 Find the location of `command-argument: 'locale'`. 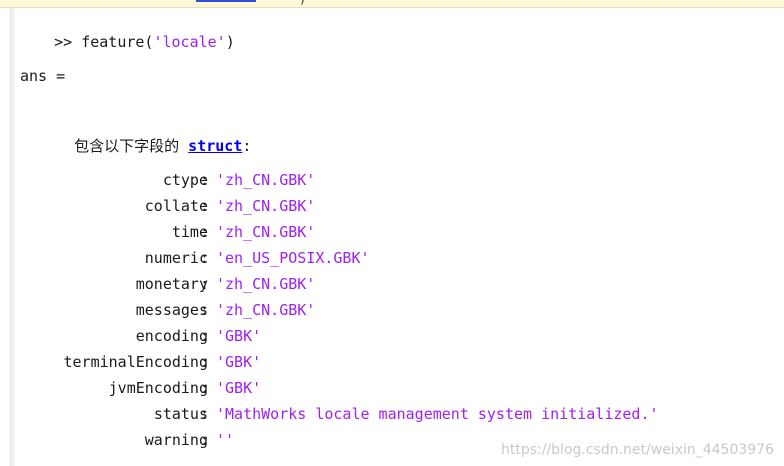

command-argument: 'locale' is located at coordinates (189, 42).